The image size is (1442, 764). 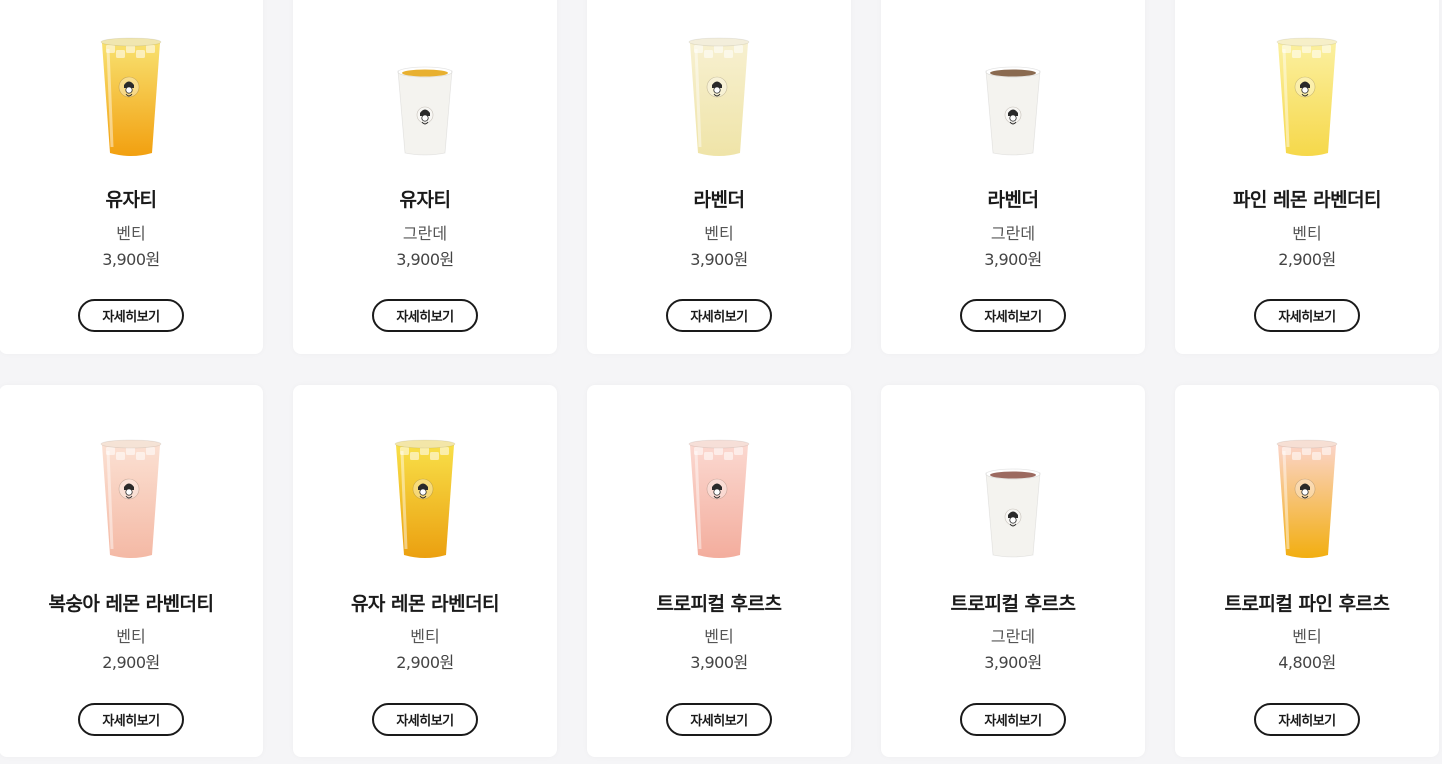 I want to click on product-name: 유자 레몬 라벤더티, so click(x=425, y=604).